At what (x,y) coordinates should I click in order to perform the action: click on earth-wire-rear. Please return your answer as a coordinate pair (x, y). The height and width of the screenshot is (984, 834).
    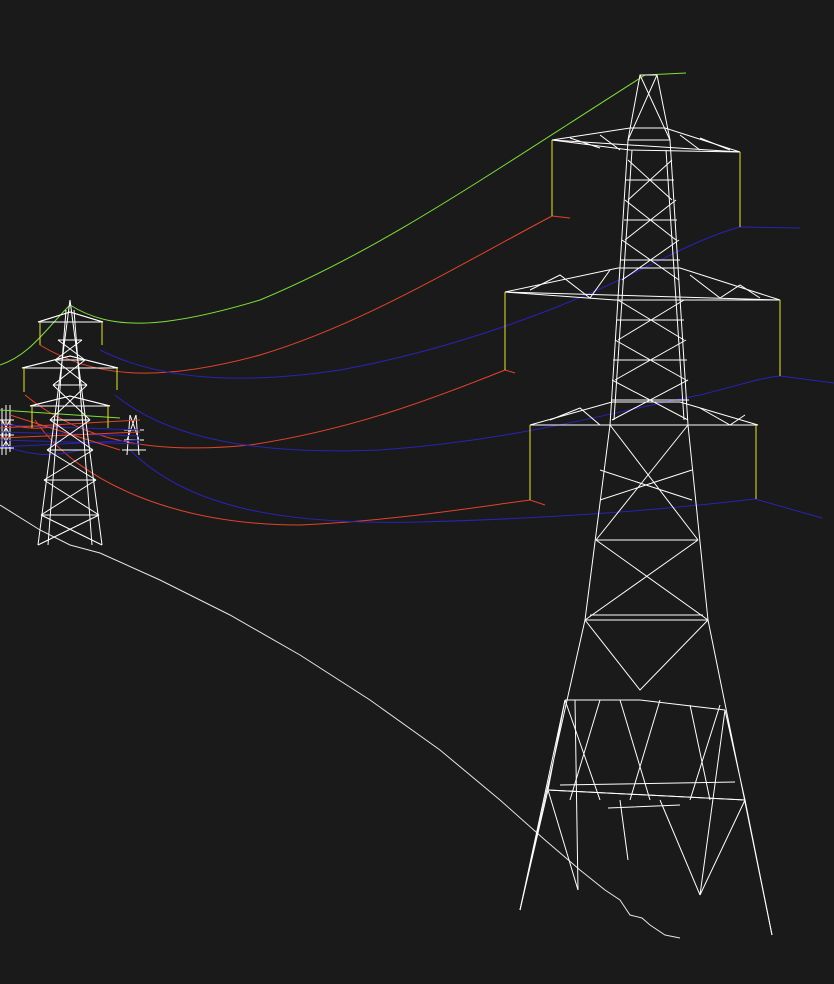
    Looking at the image, I should click on (35, 335).